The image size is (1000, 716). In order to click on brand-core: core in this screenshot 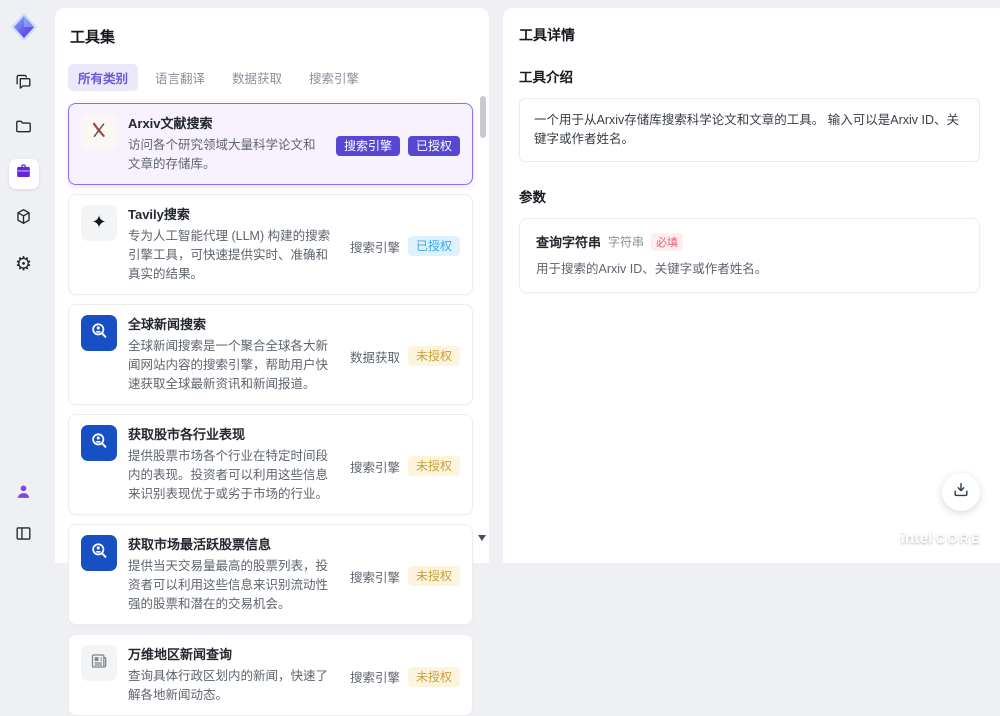, I will do `click(958, 539)`.